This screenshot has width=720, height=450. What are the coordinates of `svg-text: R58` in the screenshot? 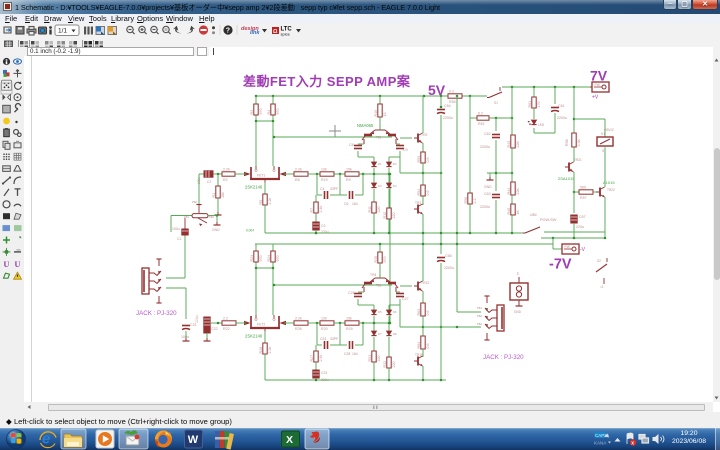 It's located at (567, 142).